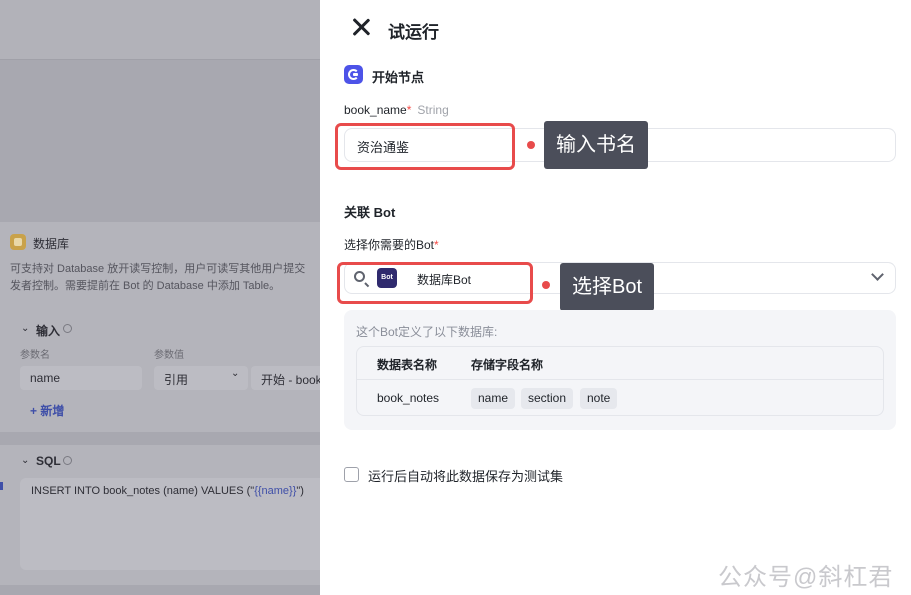  What do you see at coordinates (145, 286) in the screenshot?
I see `description-line-2: 发者控制。需要提前在 Bot 的 Database 中添加 Table。` at bounding box center [145, 286].